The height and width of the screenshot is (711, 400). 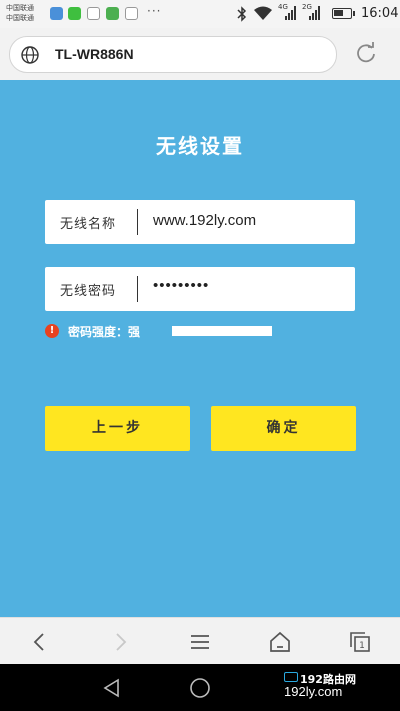 What do you see at coordinates (343, 13) in the screenshot?
I see `battery-icon` at bounding box center [343, 13].